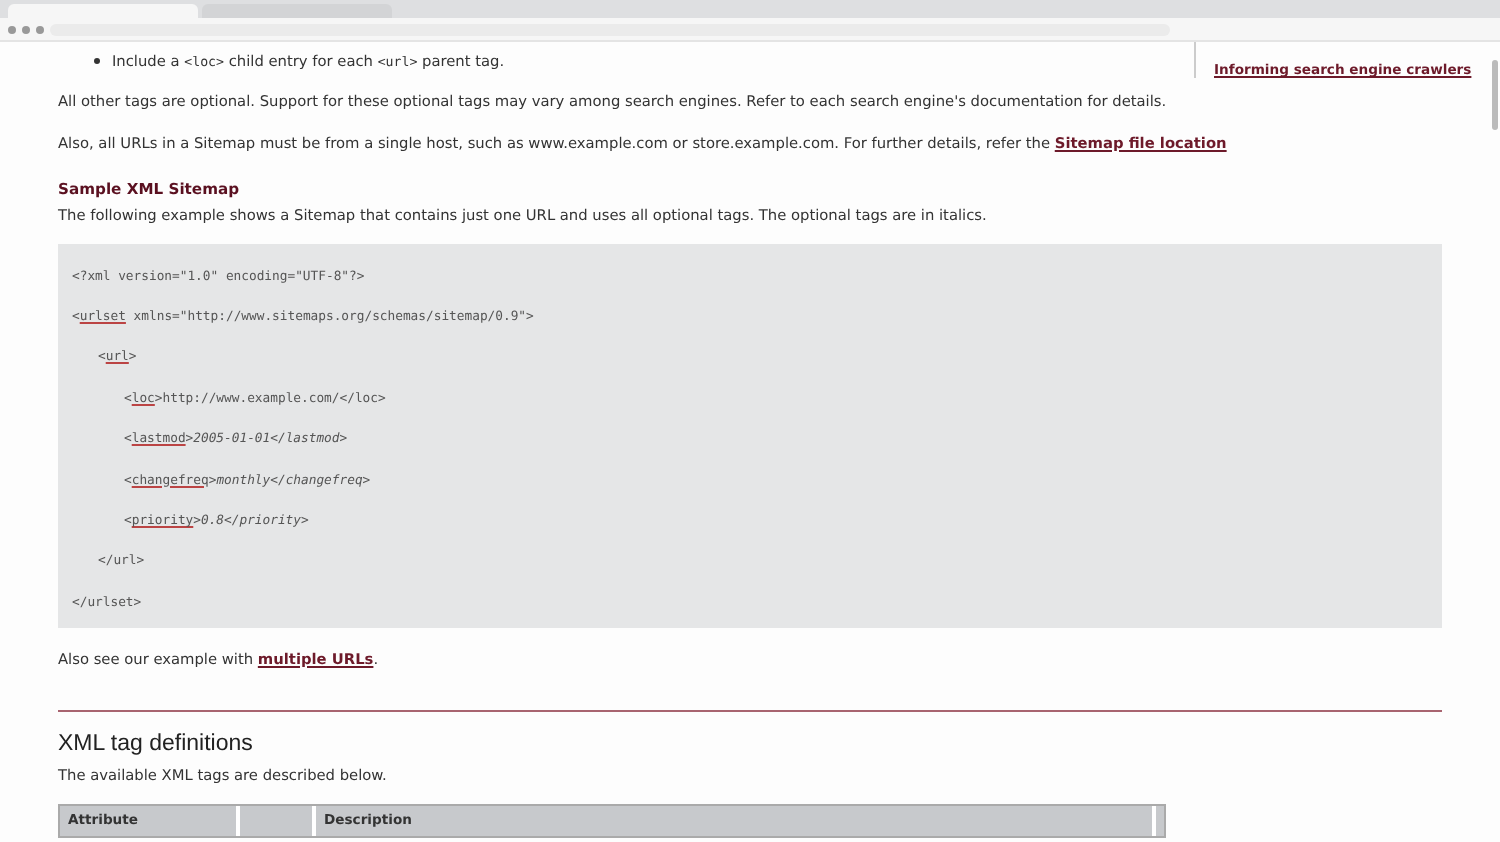 The height and width of the screenshot is (842, 1500). Describe the element at coordinates (97, 61) in the screenshot. I see `bullet-icon` at that location.